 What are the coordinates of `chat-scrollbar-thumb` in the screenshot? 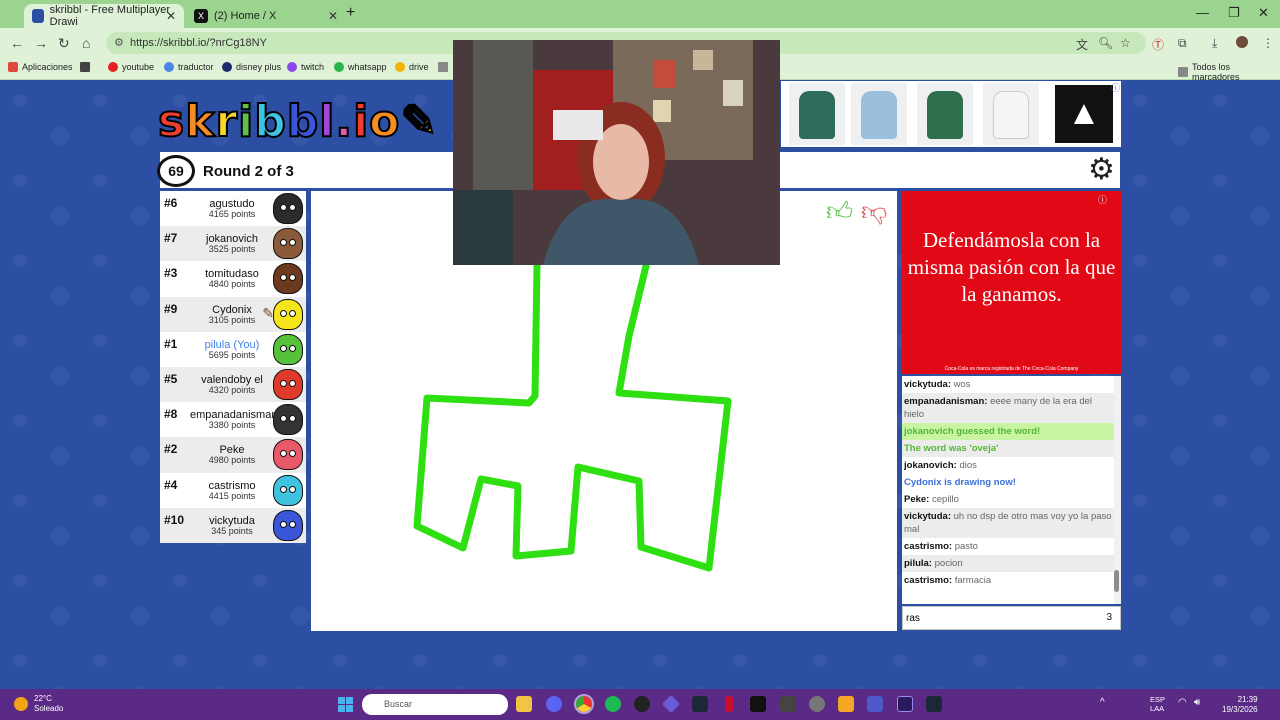 It's located at (1116, 581).